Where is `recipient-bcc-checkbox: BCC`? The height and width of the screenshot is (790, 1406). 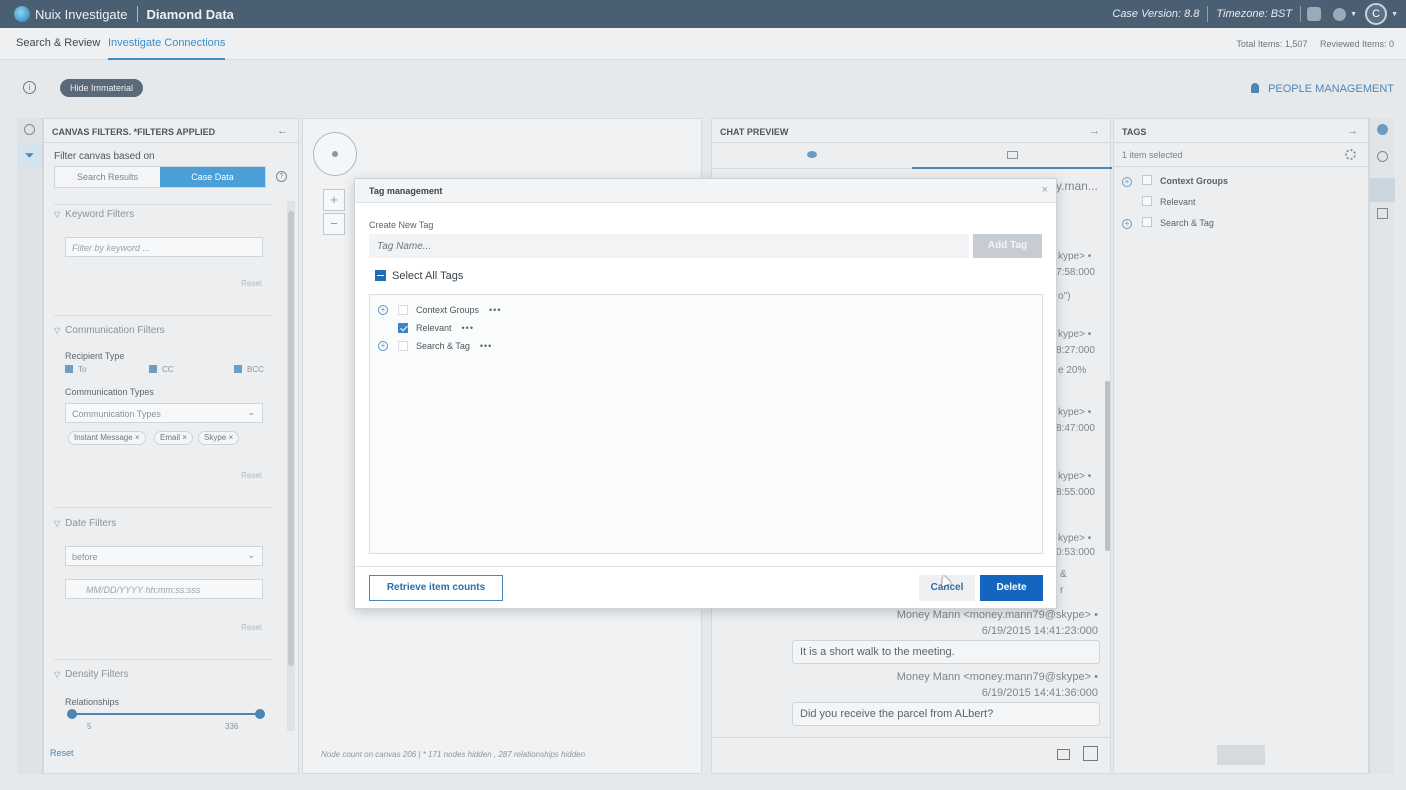 recipient-bcc-checkbox: BCC is located at coordinates (249, 369).